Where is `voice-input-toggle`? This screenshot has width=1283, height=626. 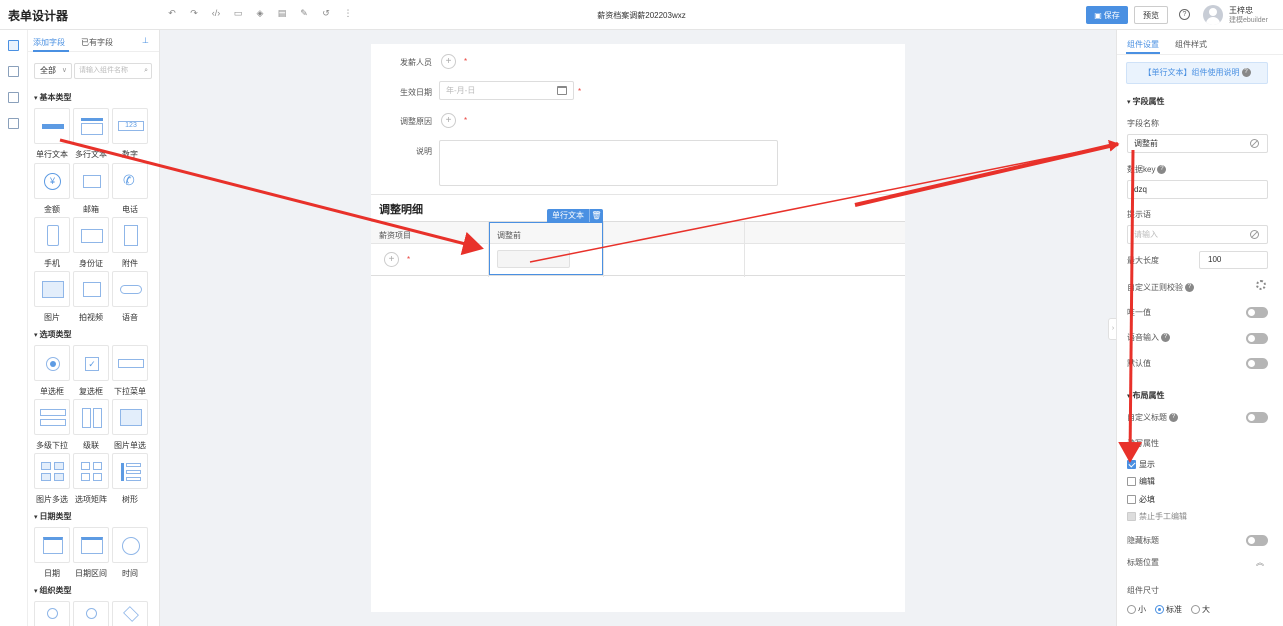
voice-input-toggle is located at coordinates (1257, 338).